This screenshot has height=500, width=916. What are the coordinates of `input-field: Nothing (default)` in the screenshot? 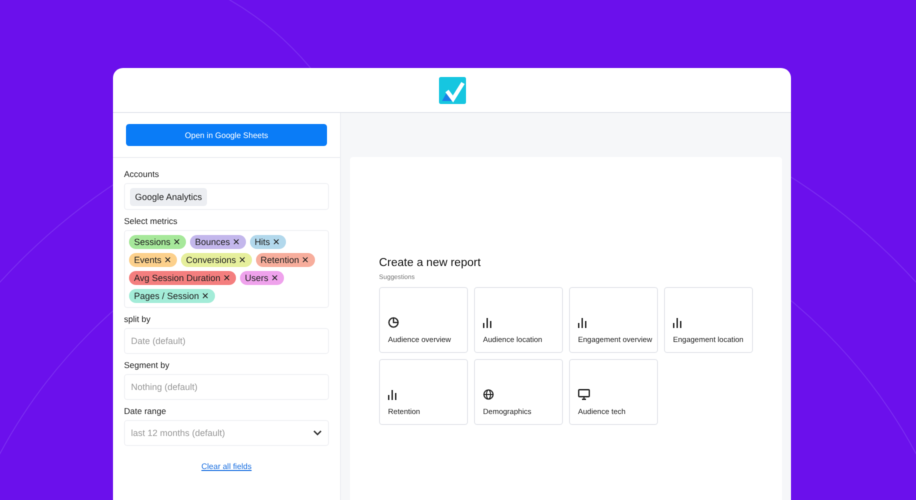 It's located at (226, 387).